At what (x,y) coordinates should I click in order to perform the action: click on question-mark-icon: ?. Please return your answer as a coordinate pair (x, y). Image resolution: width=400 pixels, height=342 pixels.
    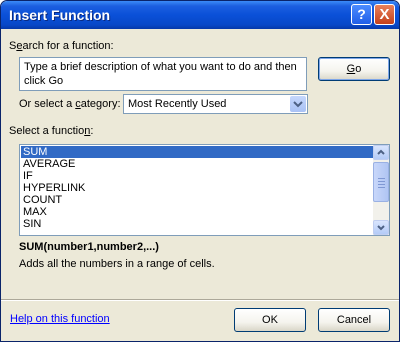
    Looking at the image, I should click on (361, 14).